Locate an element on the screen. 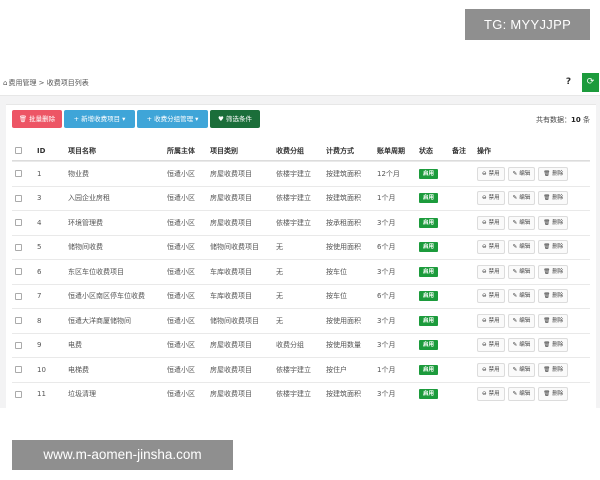 The height and width of the screenshot is (480, 600). cell-id: 10 is located at coordinates (41, 369).